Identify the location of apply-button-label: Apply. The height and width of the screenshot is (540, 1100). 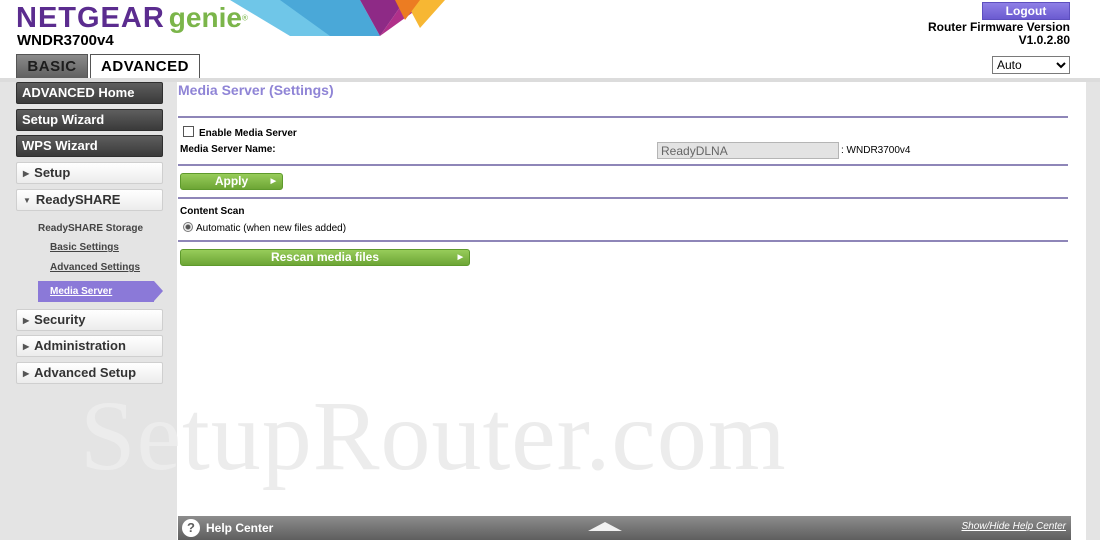
(231, 181).